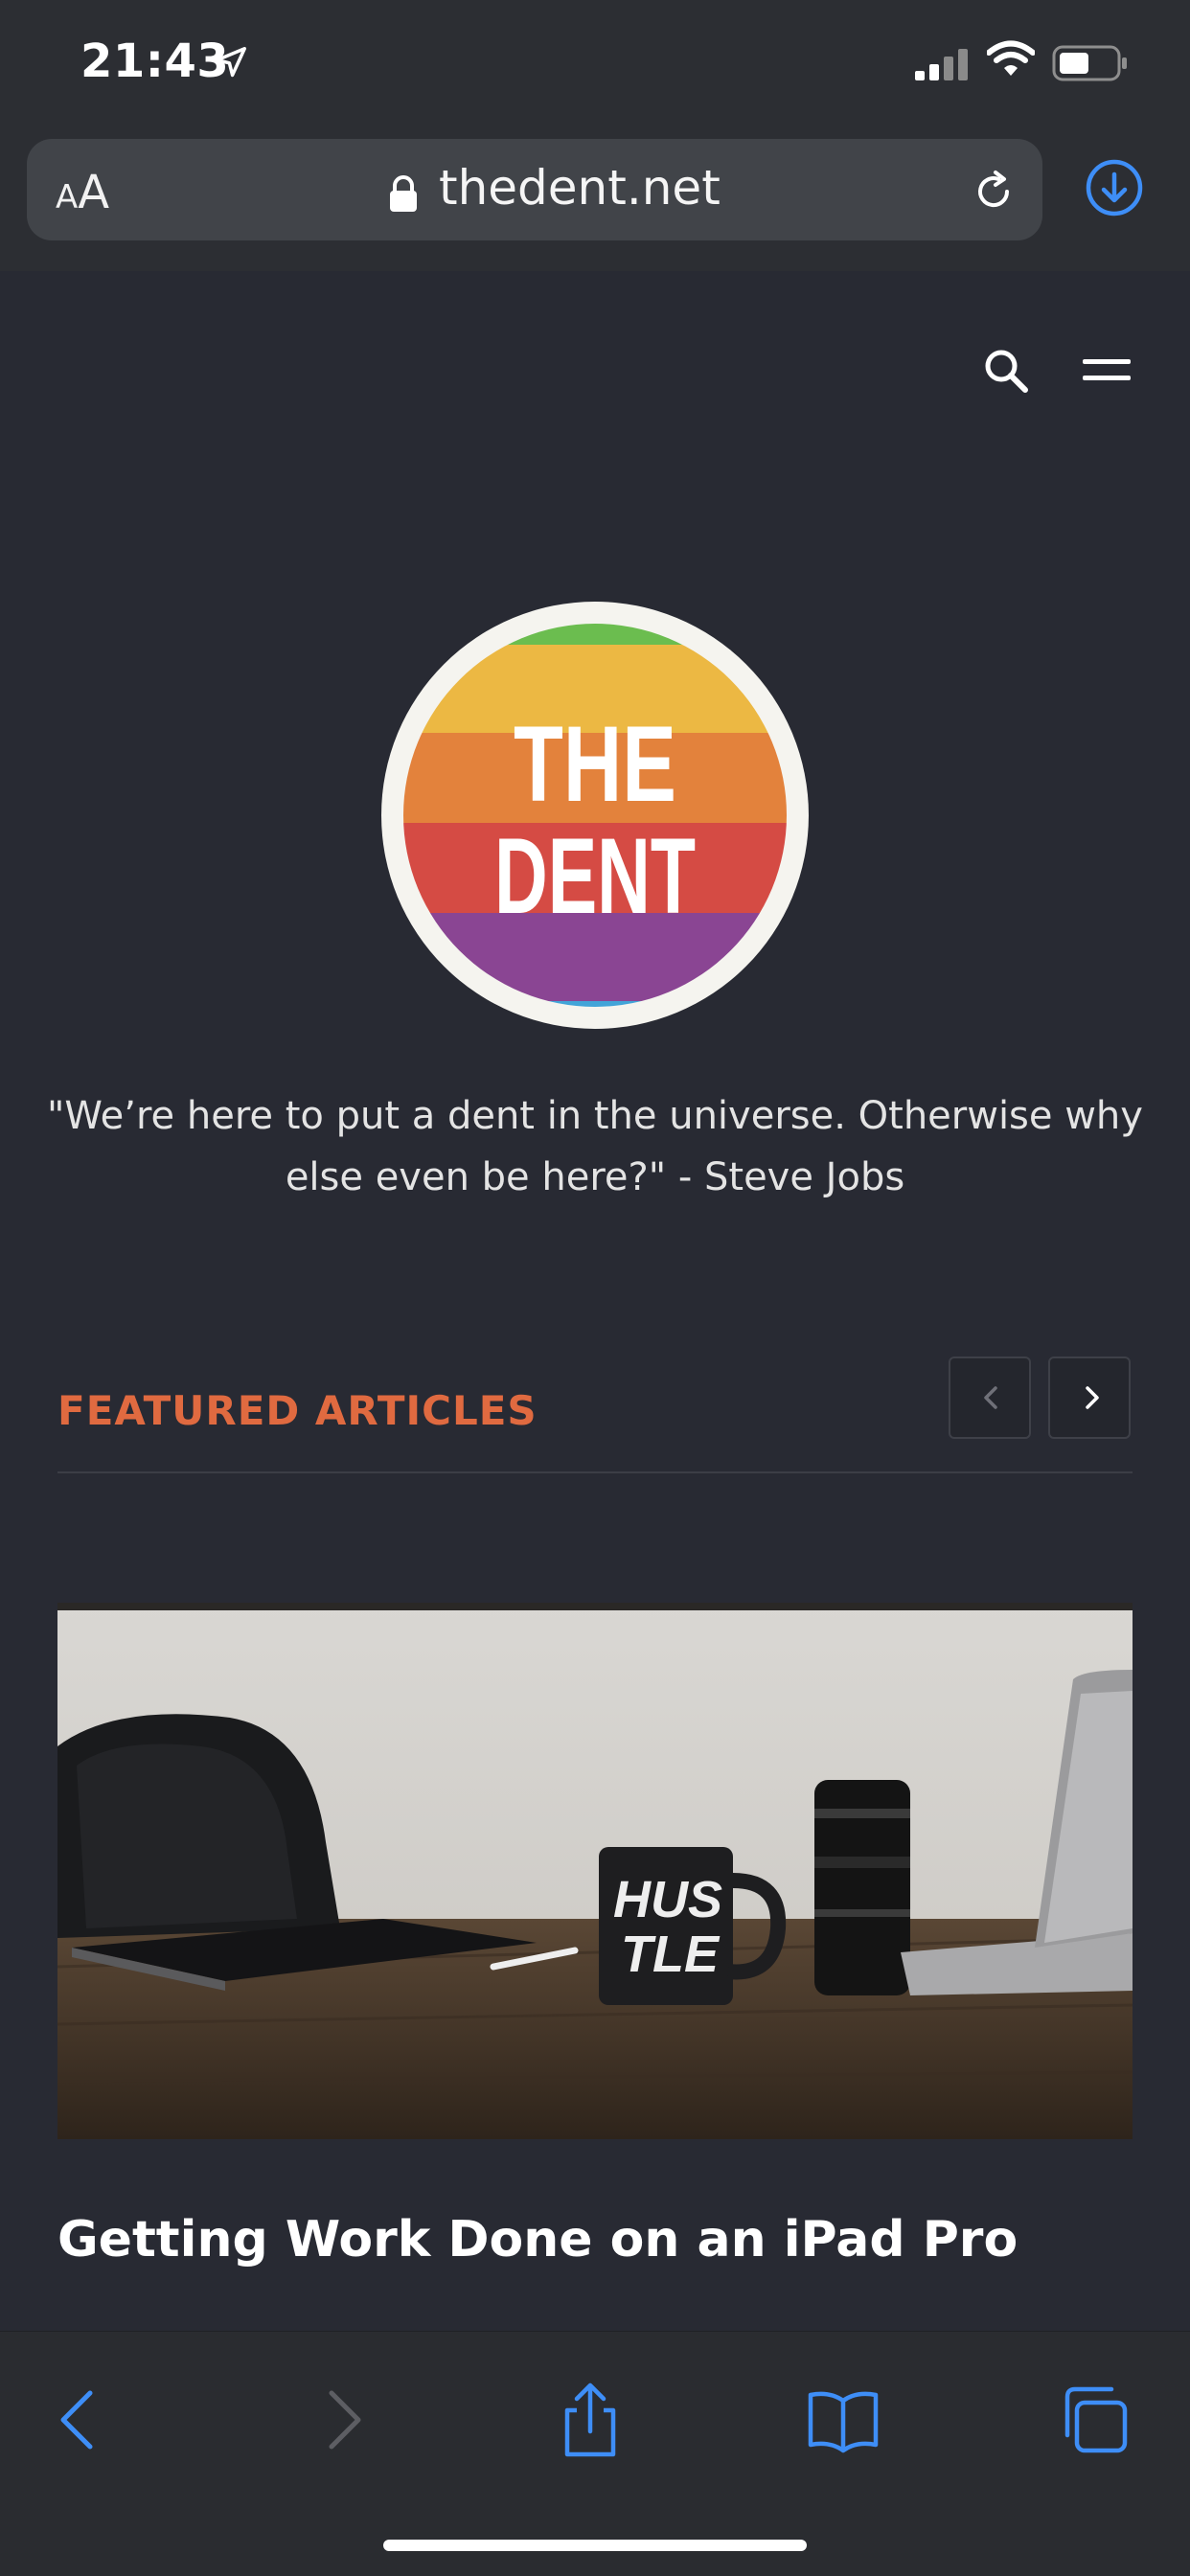  Describe the element at coordinates (404, 193) in the screenshot. I see `lock-icon` at that location.